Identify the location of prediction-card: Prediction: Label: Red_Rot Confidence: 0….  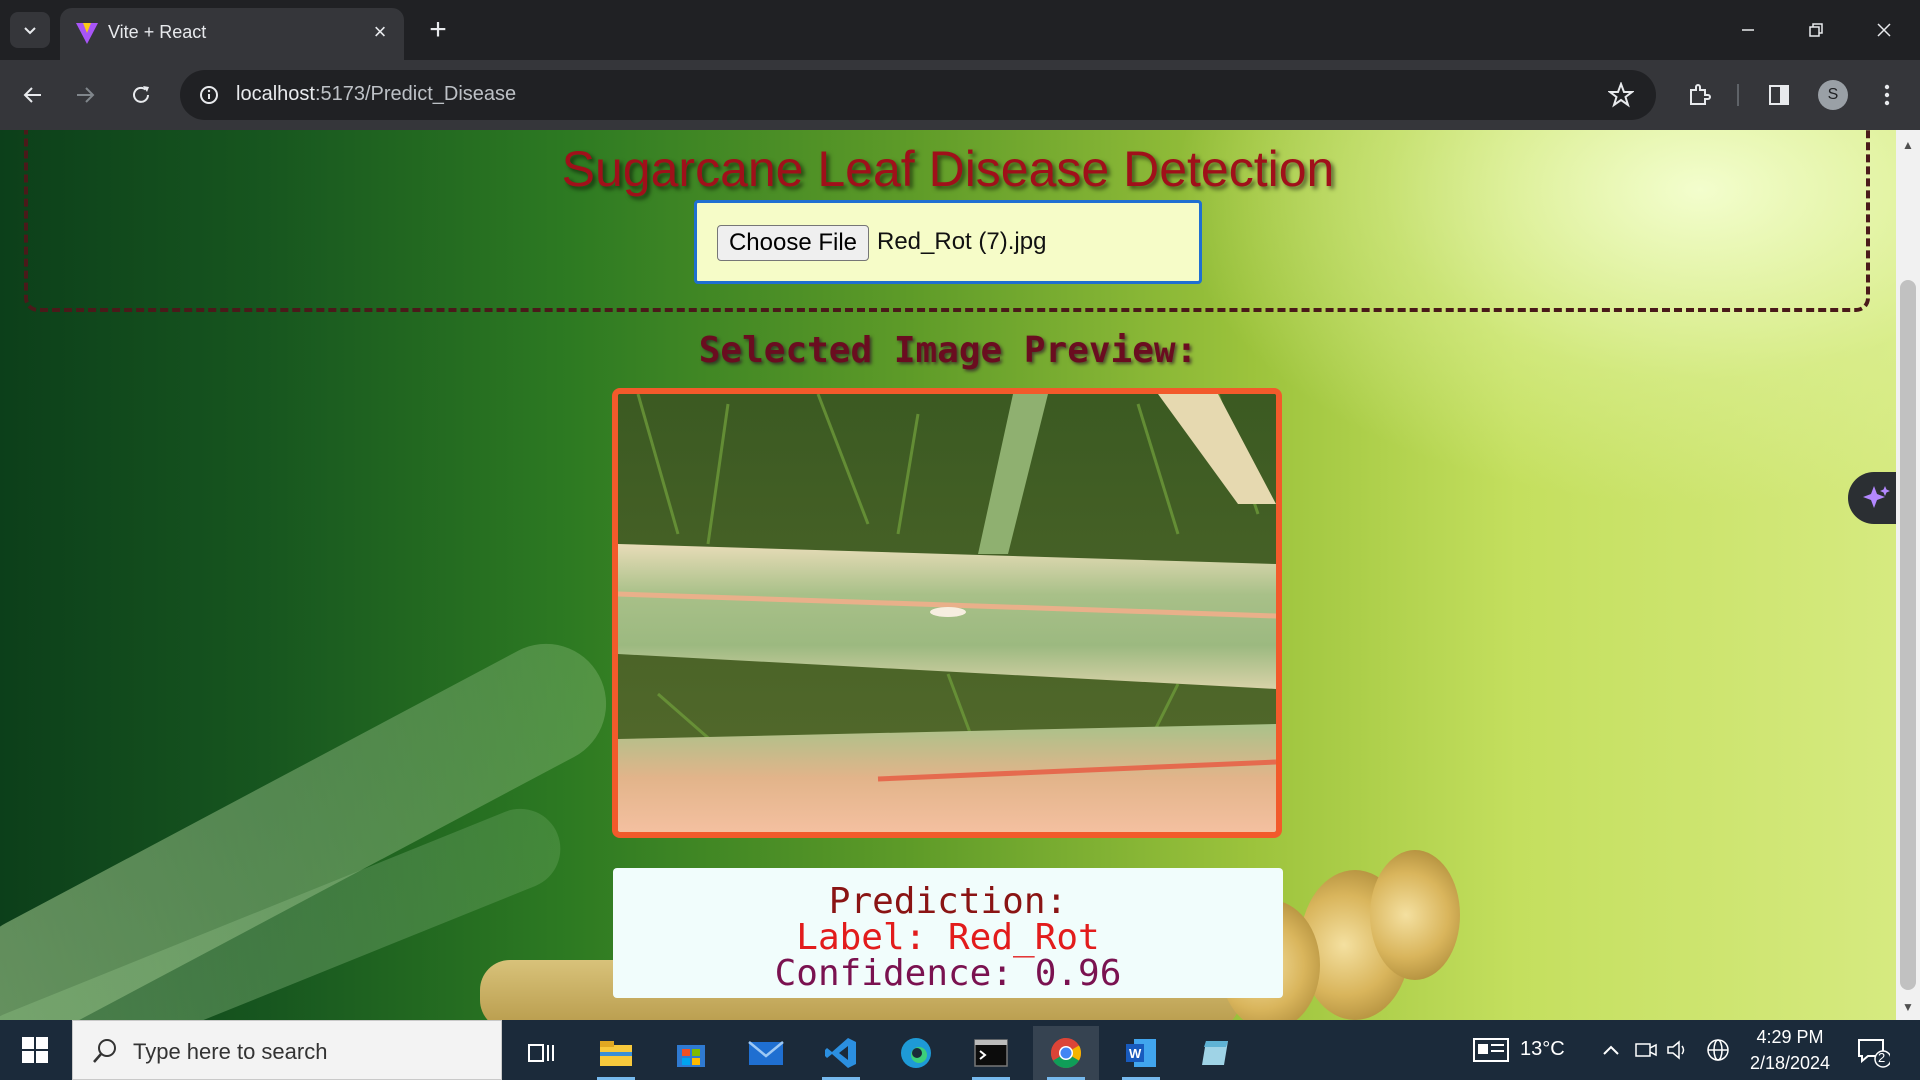
(948, 933).